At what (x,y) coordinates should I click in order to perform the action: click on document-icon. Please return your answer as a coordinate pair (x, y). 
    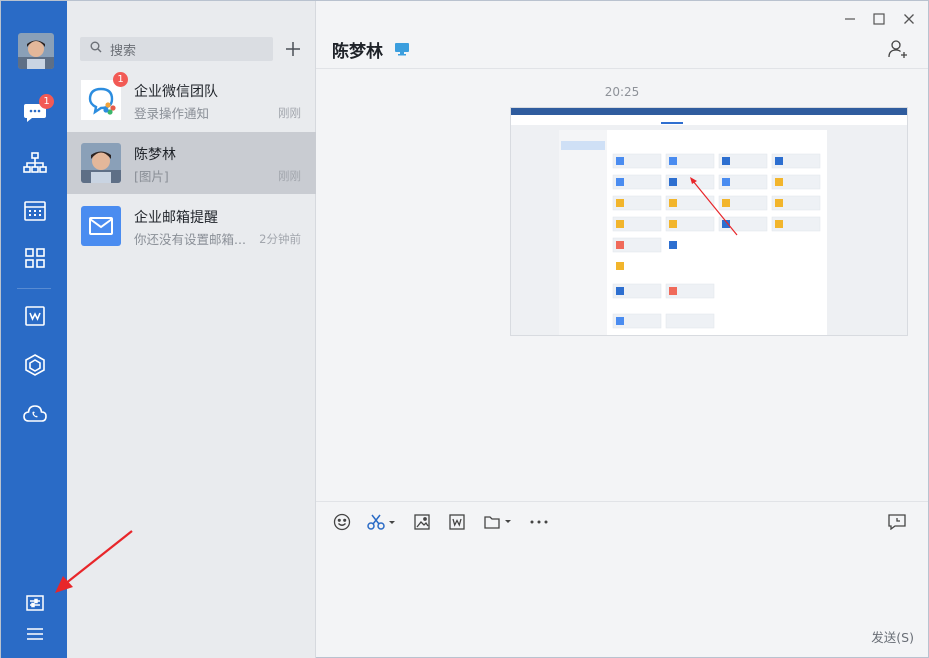
    Looking at the image, I should click on (457, 522).